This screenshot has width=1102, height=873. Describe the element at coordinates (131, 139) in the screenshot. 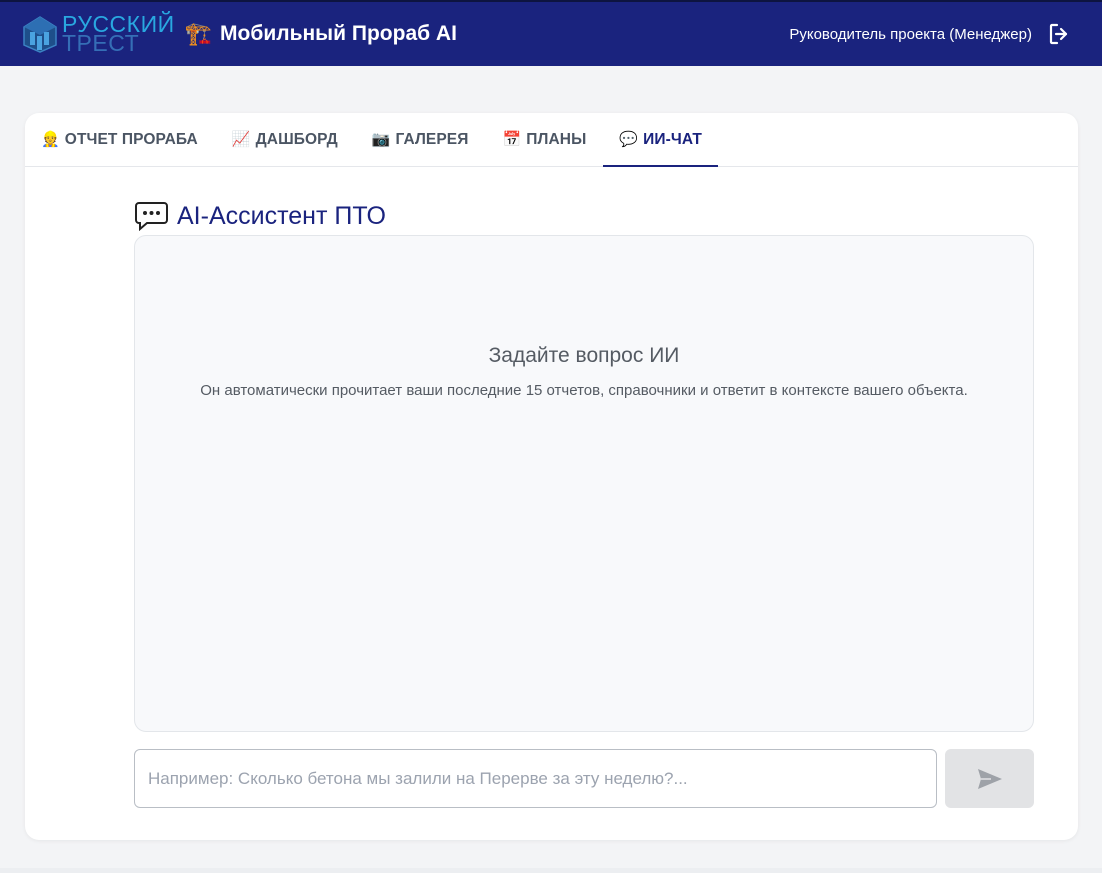

I see `tab-label: ОТЧЕТ ПРОРАБА` at that location.